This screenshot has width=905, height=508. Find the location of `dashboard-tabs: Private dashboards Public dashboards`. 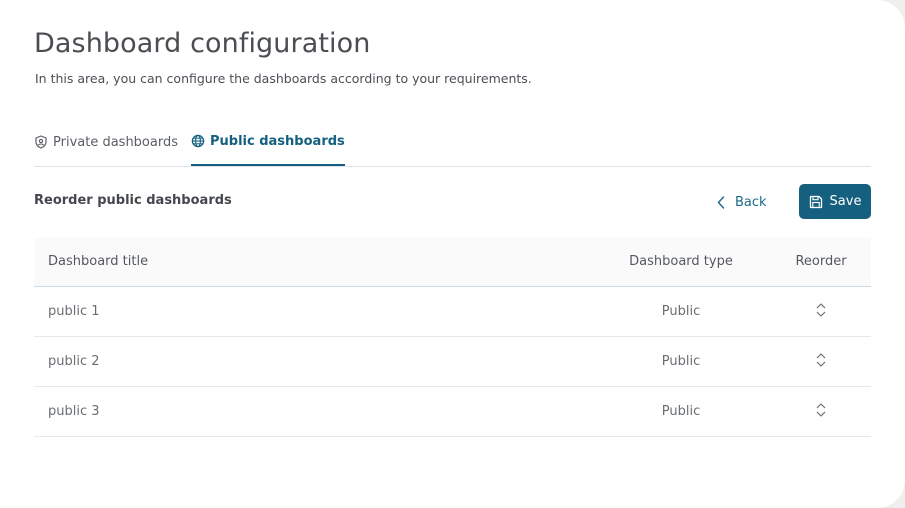

dashboard-tabs: Private dashboards Public dashboards is located at coordinates (452, 145).